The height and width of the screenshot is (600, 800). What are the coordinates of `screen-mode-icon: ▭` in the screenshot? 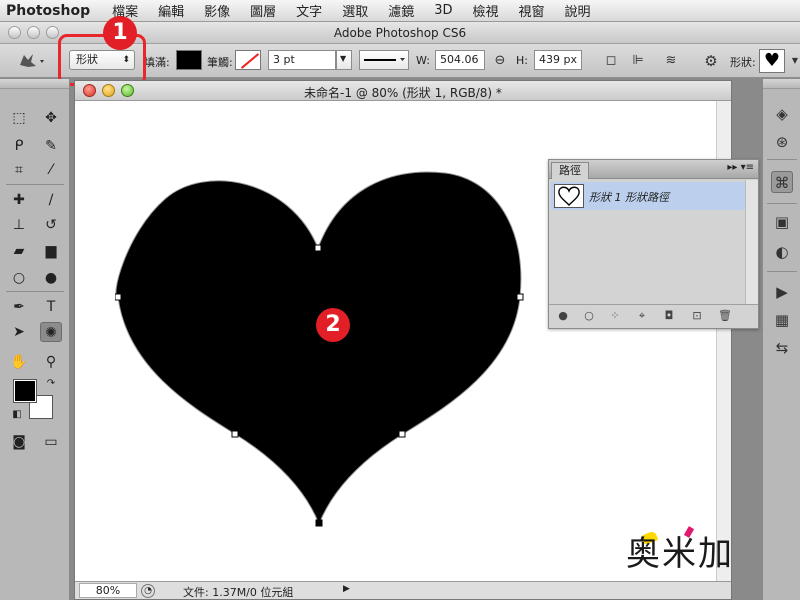 It's located at (51, 442).